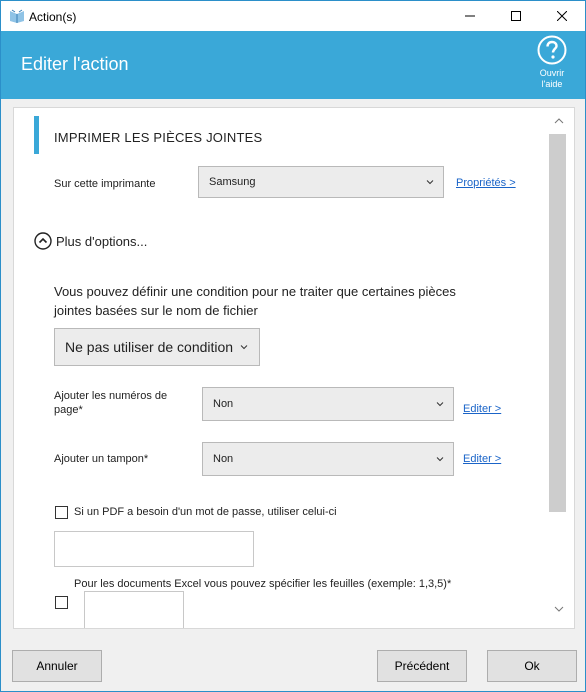 The image size is (586, 692). What do you see at coordinates (293, 65) in the screenshot?
I see `dialog-header: Editer l'action Ouvrir l'aide` at bounding box center [293, 65].